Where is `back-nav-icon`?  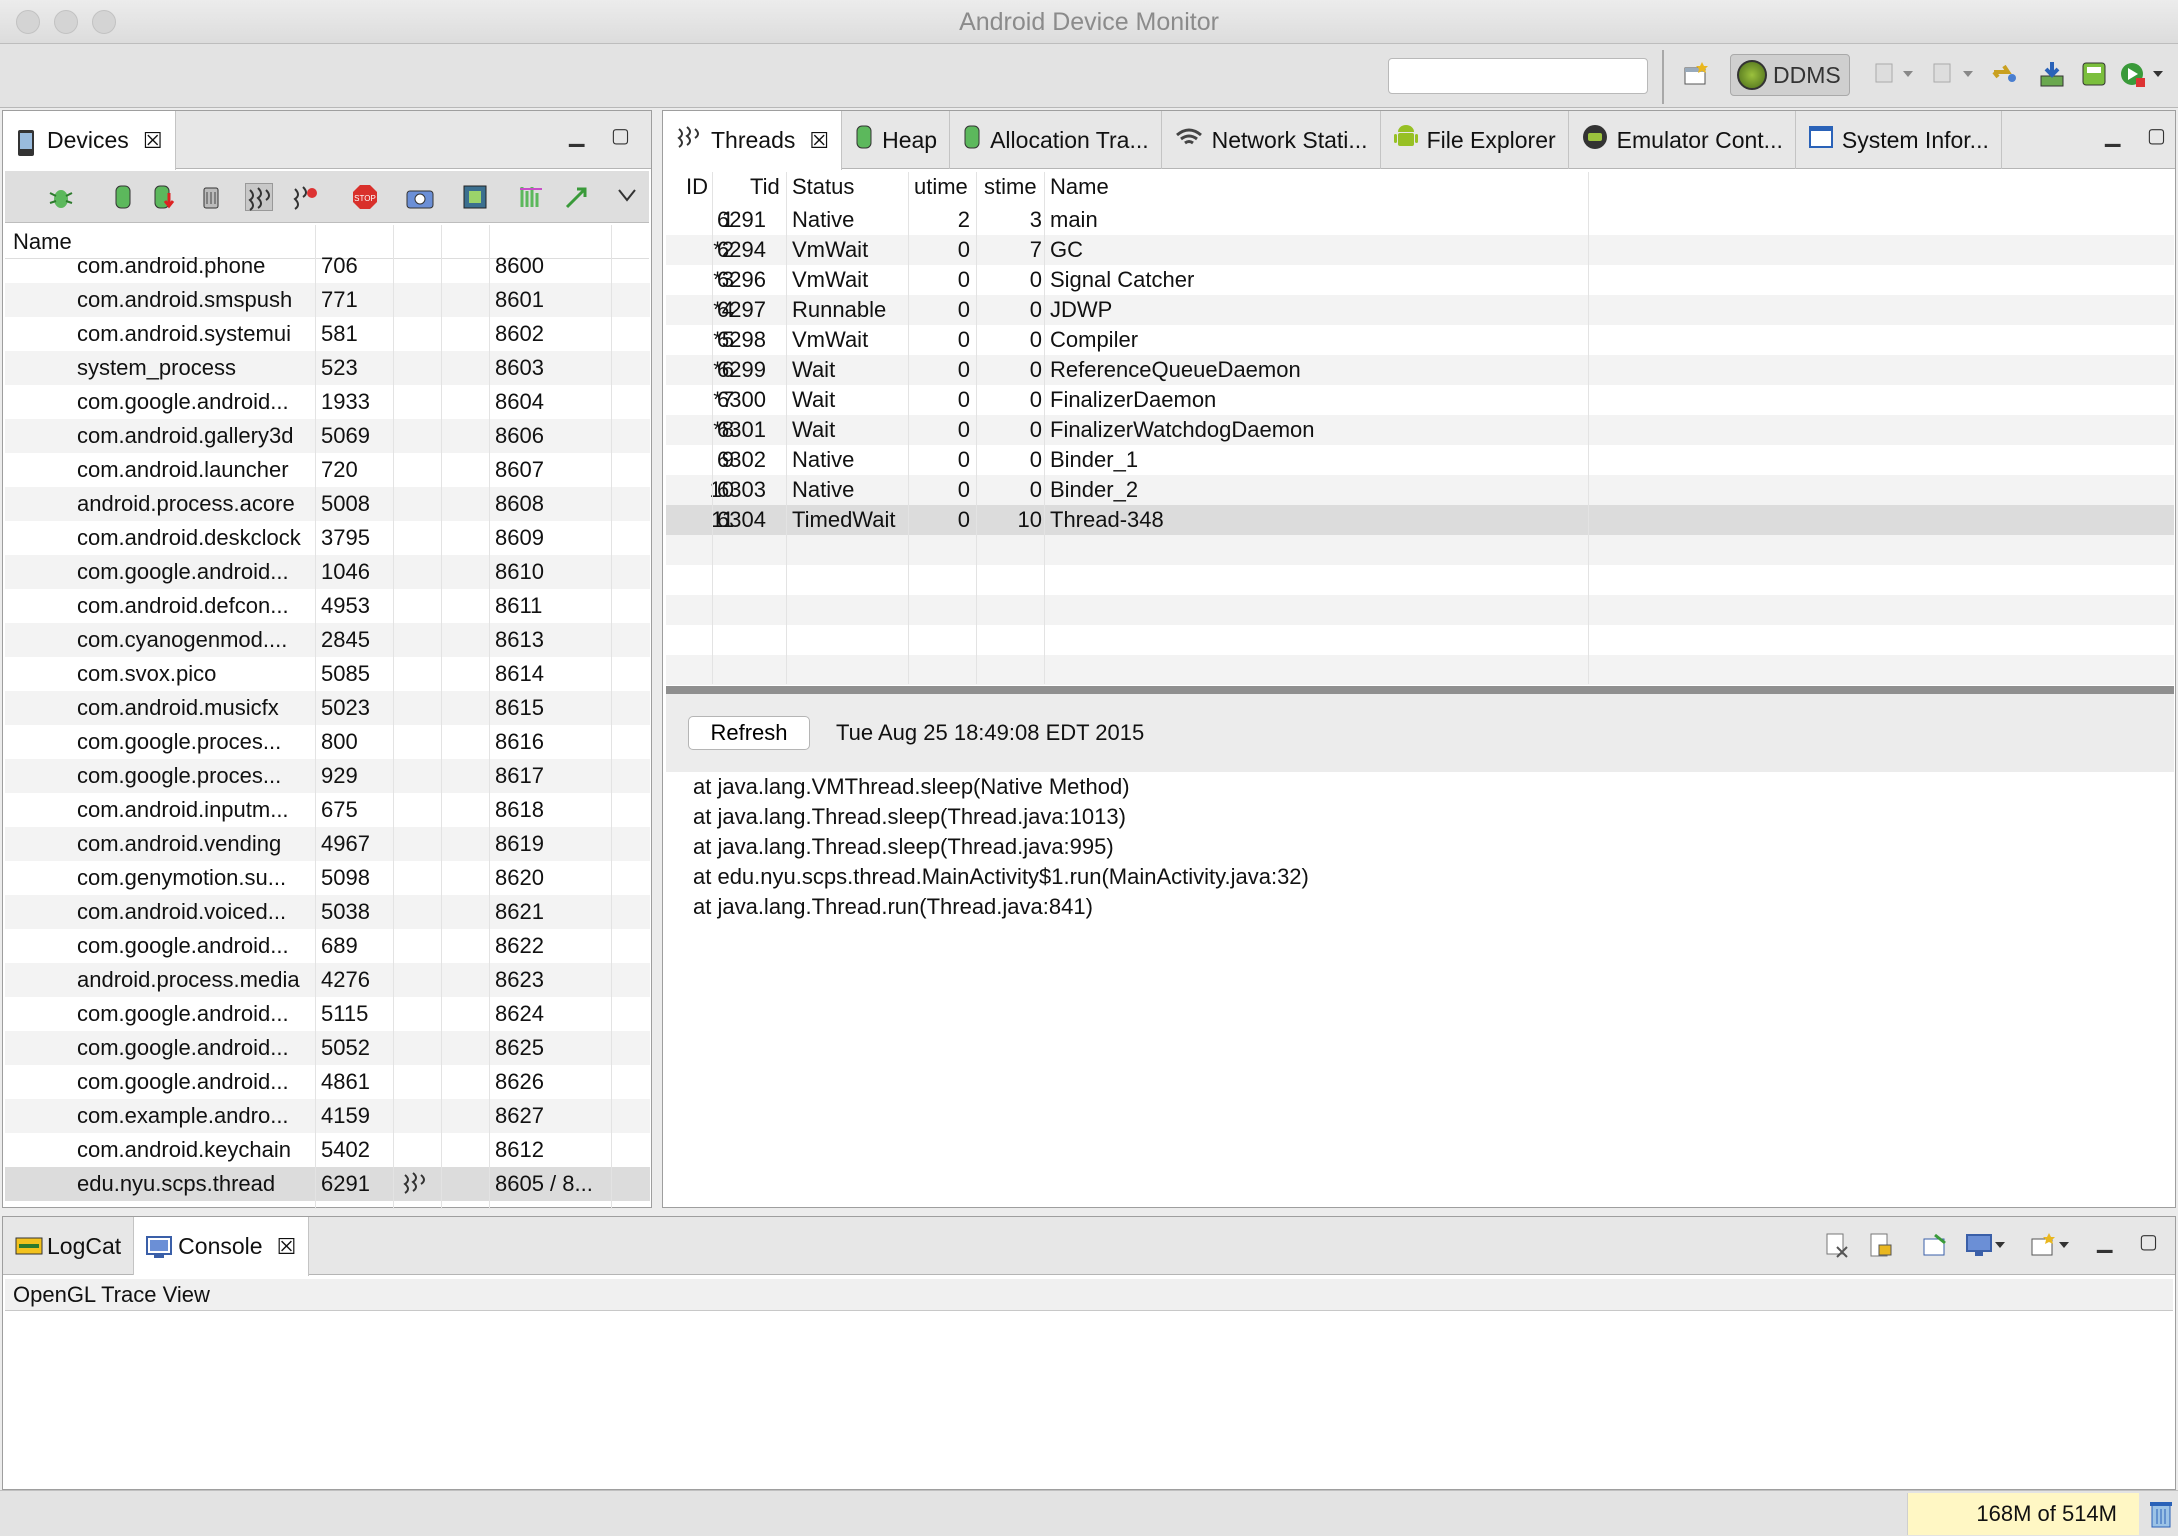
back-nav-icon is located at coordinates (1886, 74).